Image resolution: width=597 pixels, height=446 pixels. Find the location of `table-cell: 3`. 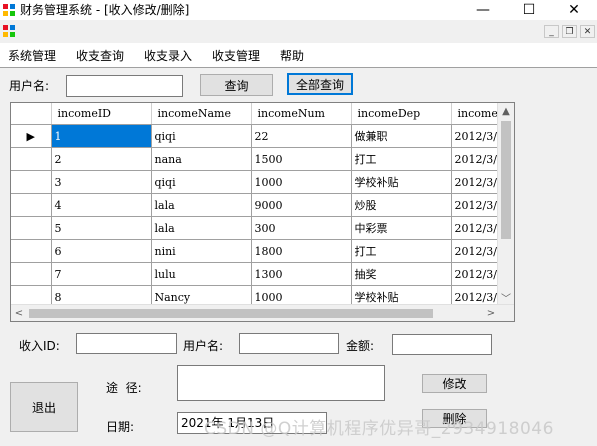

table-cell: 3 is located at coordinates (101, 182).